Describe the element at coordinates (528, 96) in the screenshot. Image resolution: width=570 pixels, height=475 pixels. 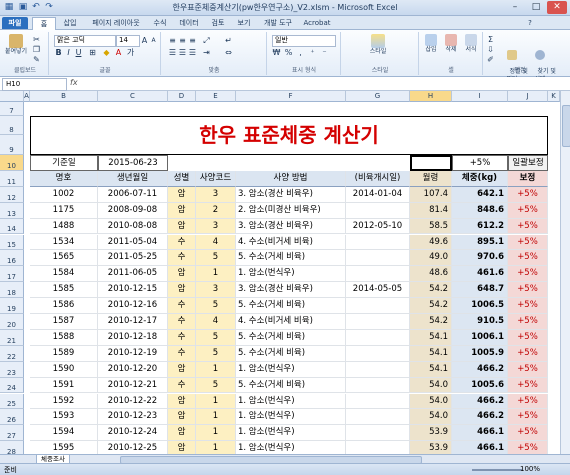
I see `column-header-j: J` at that location.